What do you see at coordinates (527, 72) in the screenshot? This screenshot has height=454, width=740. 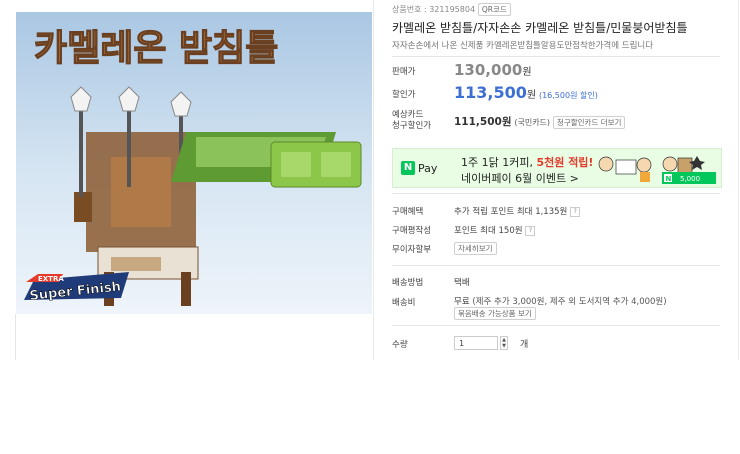 I see `regular-price-unit: 원` at bounding box center [527, 72].